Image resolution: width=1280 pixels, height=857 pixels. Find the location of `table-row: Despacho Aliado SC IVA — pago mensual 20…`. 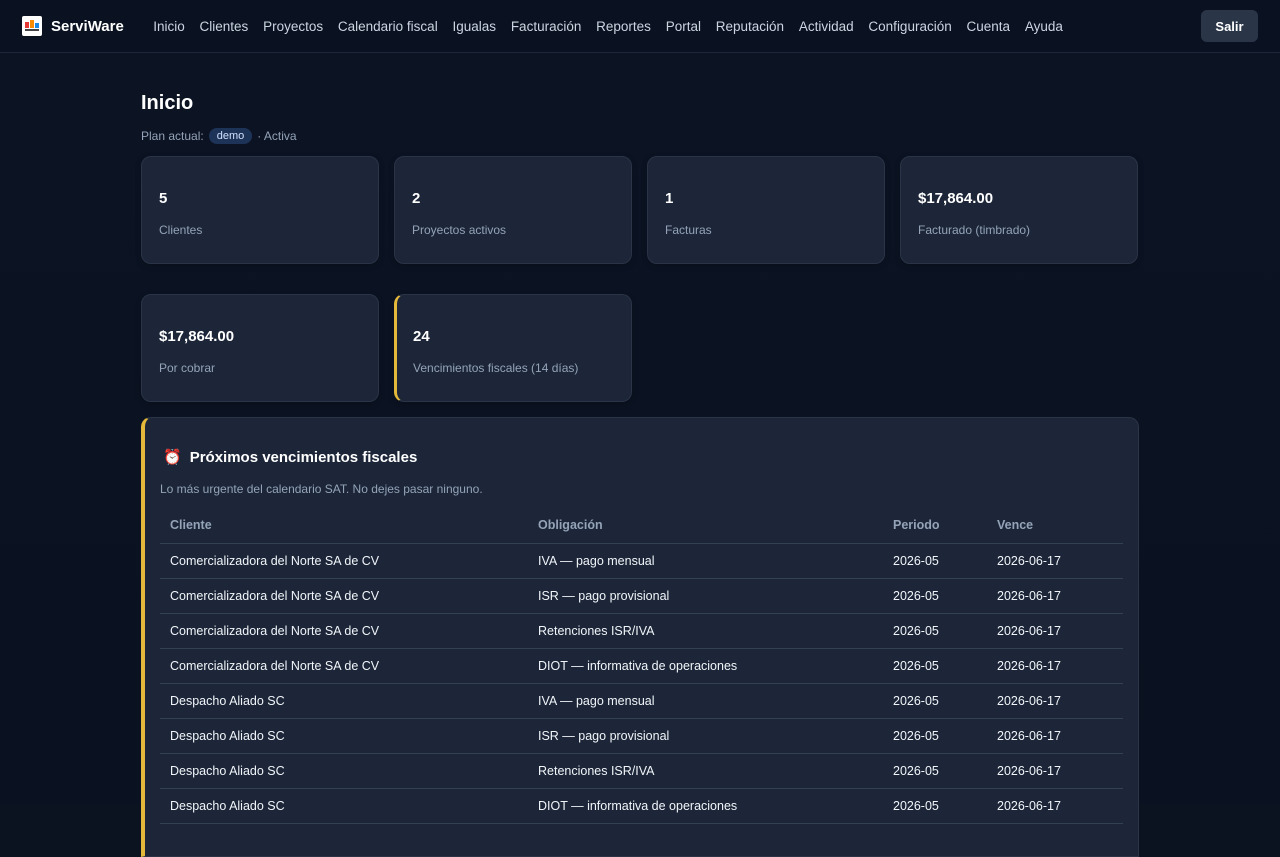

table-row: Despacho Aliado SC IVA — pago mensual 20… is located at coordinates (641, 701).